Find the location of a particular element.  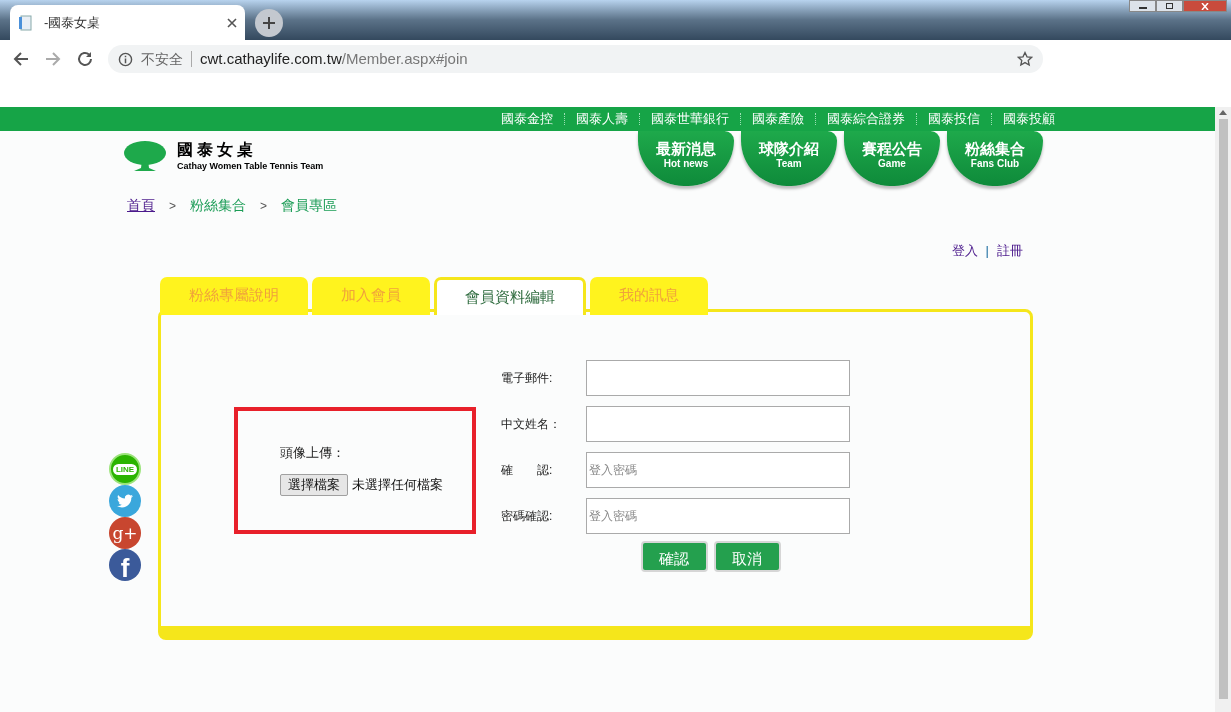

tree-logo-icon is located at coordinates (145, 156).